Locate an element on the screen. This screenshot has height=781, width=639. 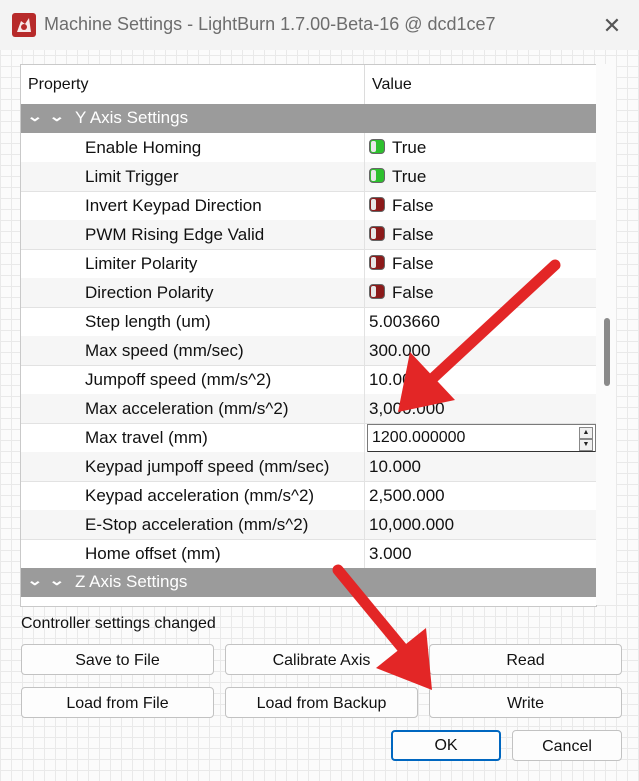
calibrate-axis-button: Calibrate Axis is located at coordinates (321, 659).